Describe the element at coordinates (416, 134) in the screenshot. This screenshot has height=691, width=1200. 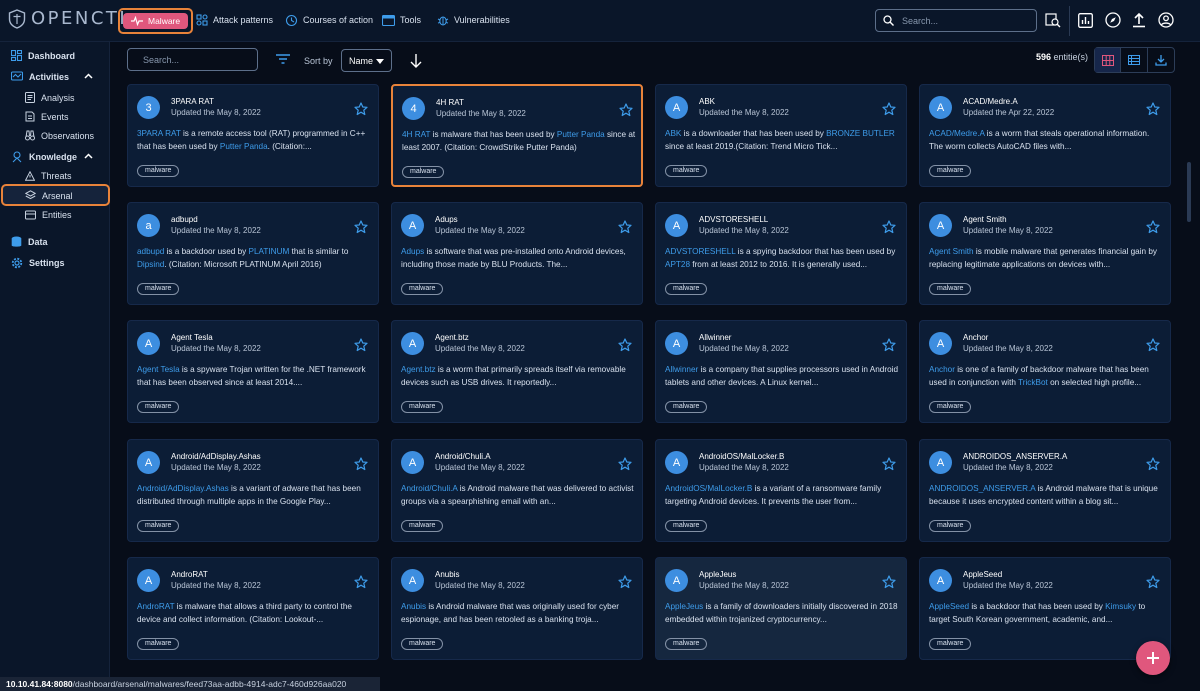
I see `card-description-link: 4H RAT` at that location.